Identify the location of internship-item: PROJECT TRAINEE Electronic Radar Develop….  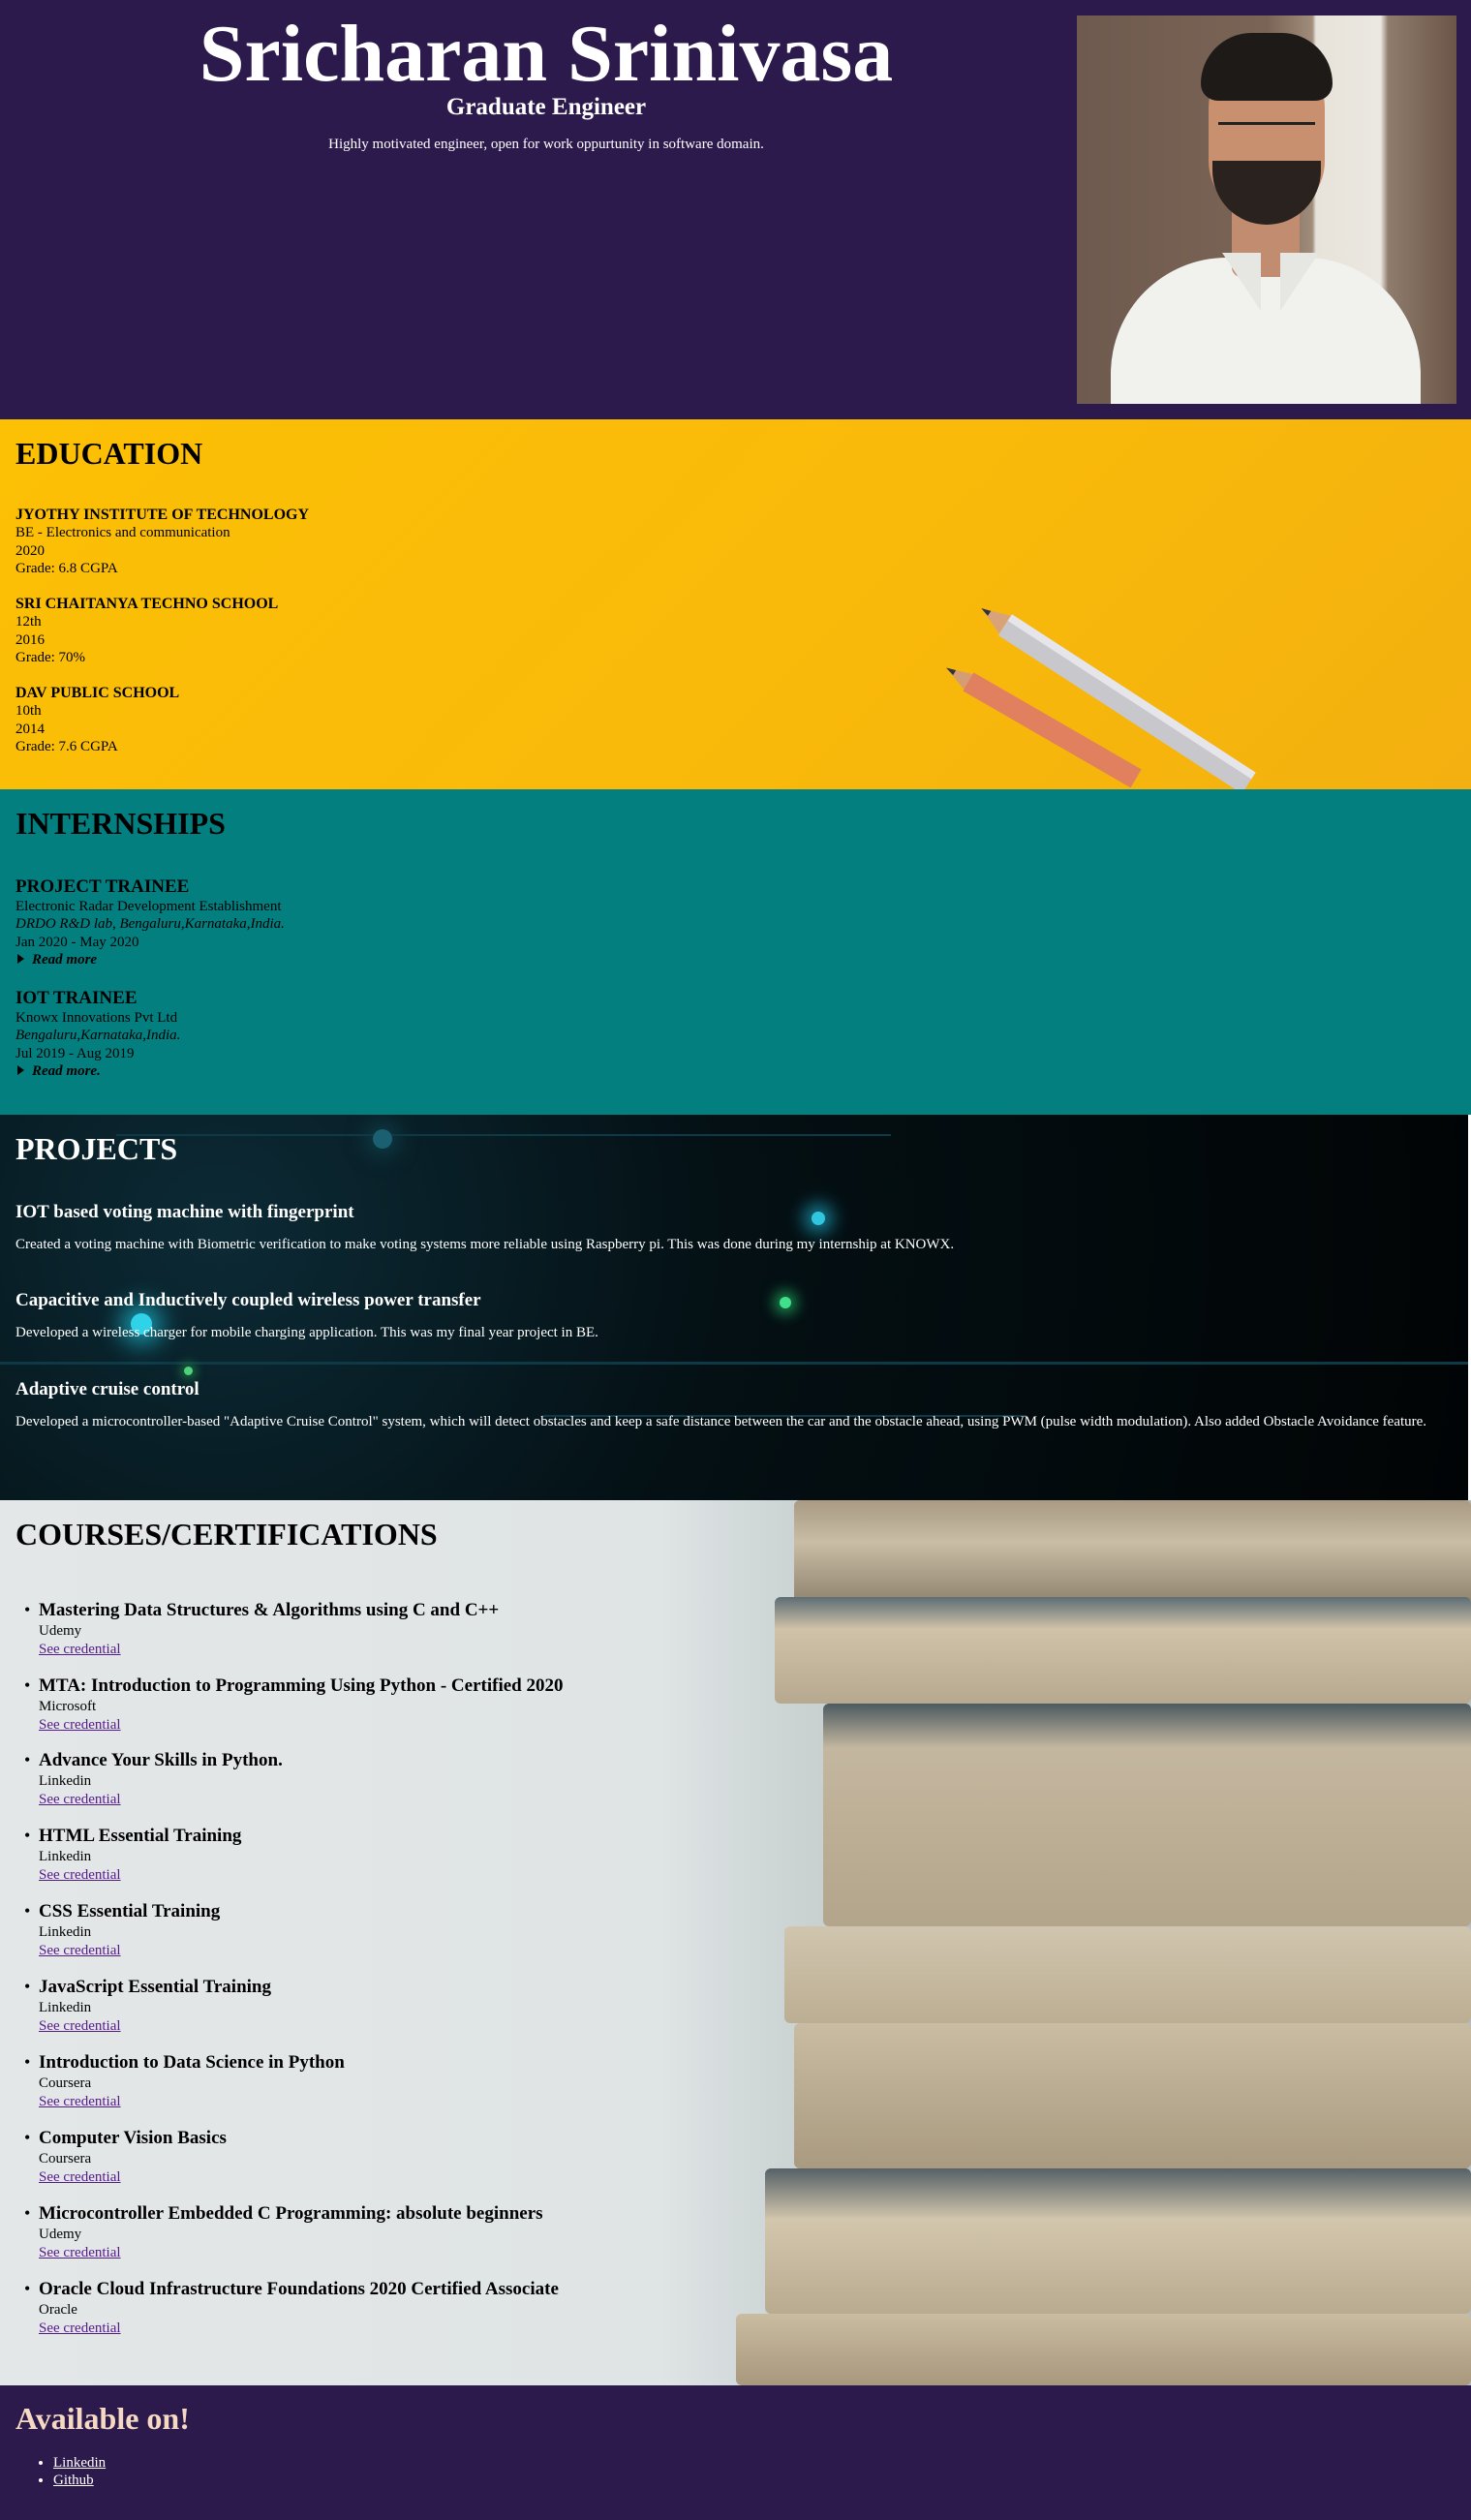
(150, 923).